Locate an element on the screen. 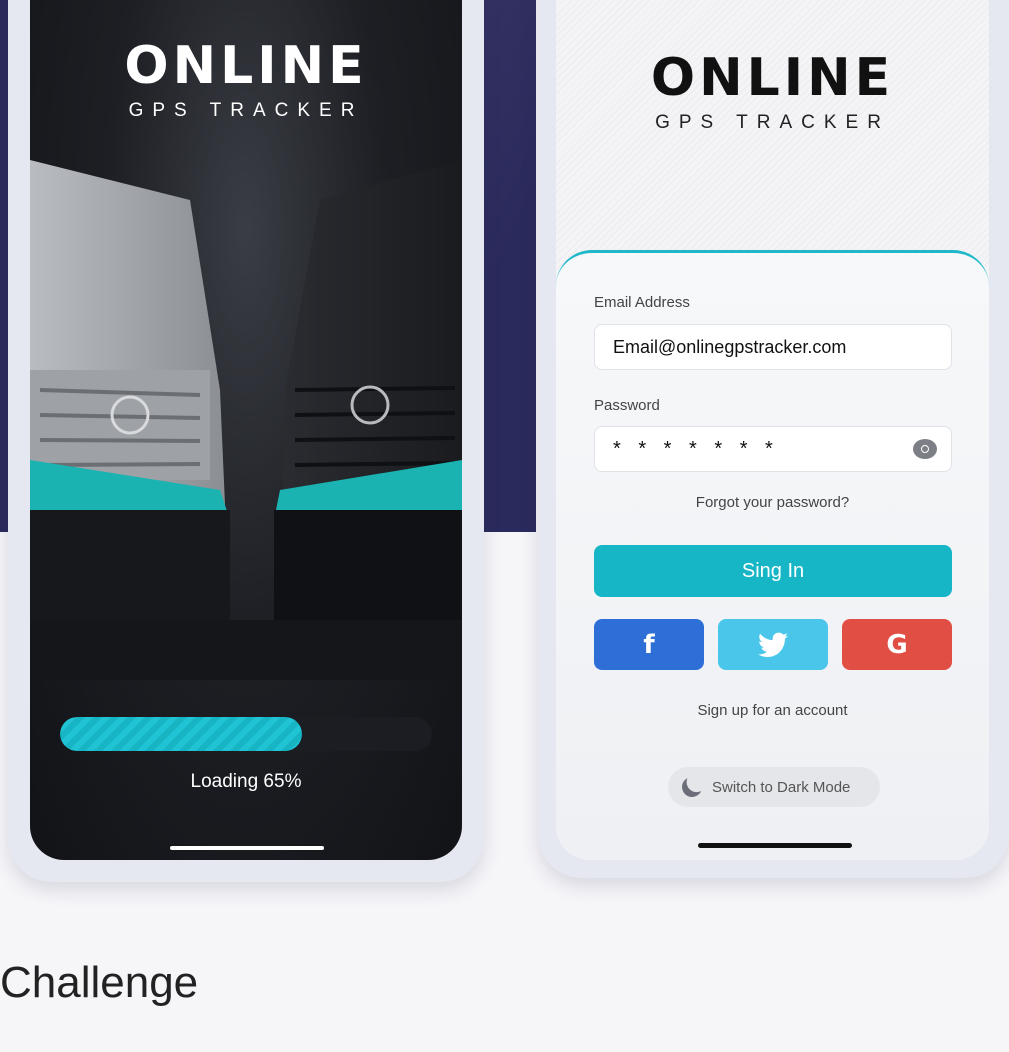  splash-logo: ONLINE GPS TRACKER is located at coordinates (246, 81).